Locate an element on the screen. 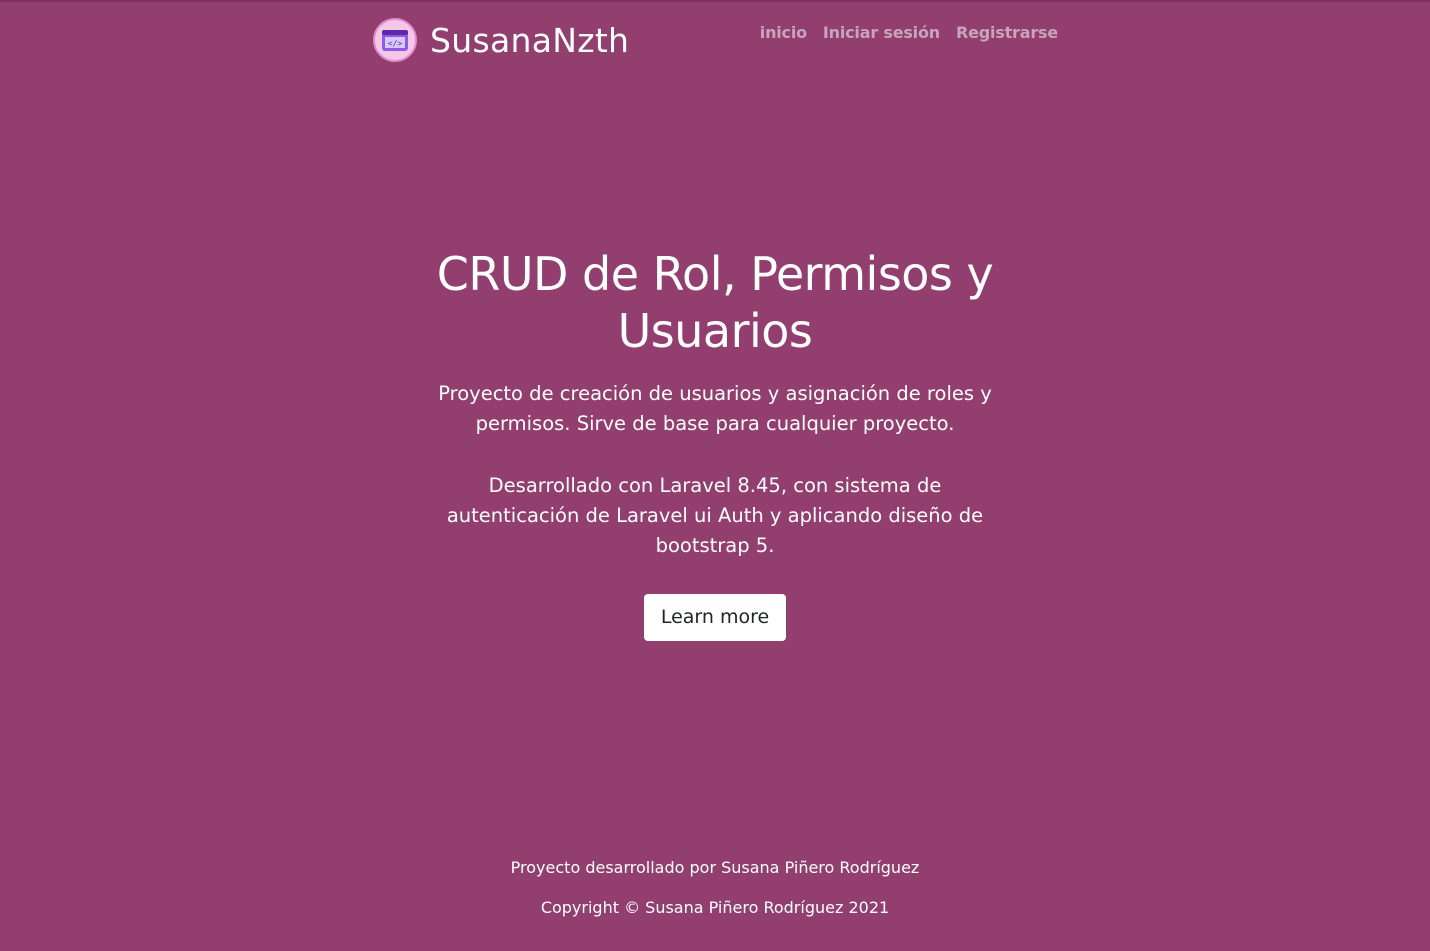 Image resolution: width=1430 pixels, height=951 pixels. main-nav: inicio Iniciar sesión Registrarse is located at coordinates (909, 32).